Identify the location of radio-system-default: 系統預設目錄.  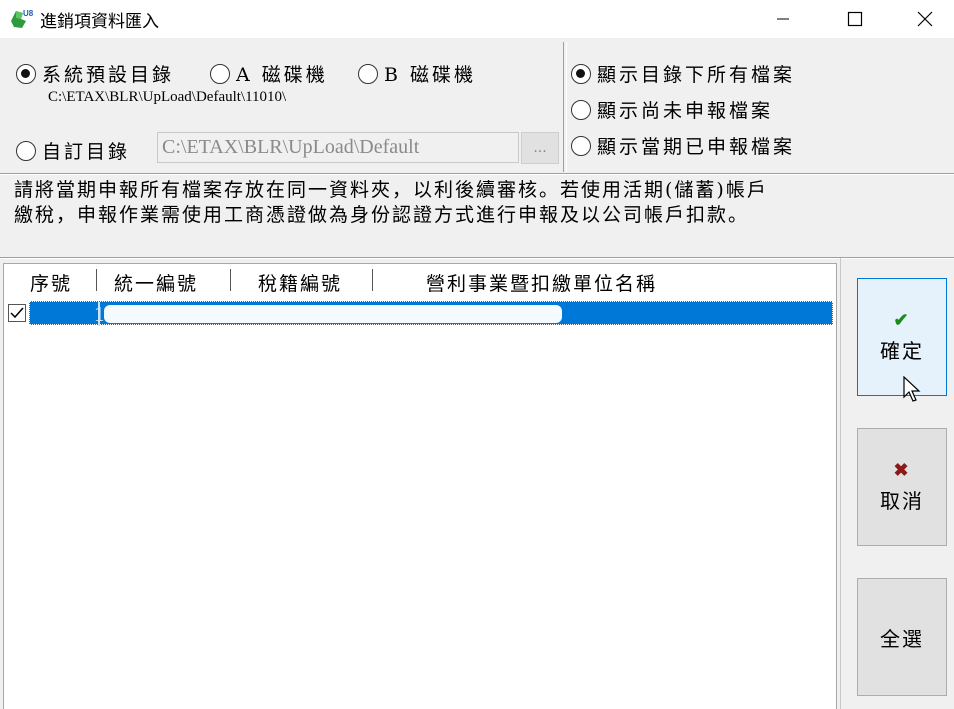
(95, 73).